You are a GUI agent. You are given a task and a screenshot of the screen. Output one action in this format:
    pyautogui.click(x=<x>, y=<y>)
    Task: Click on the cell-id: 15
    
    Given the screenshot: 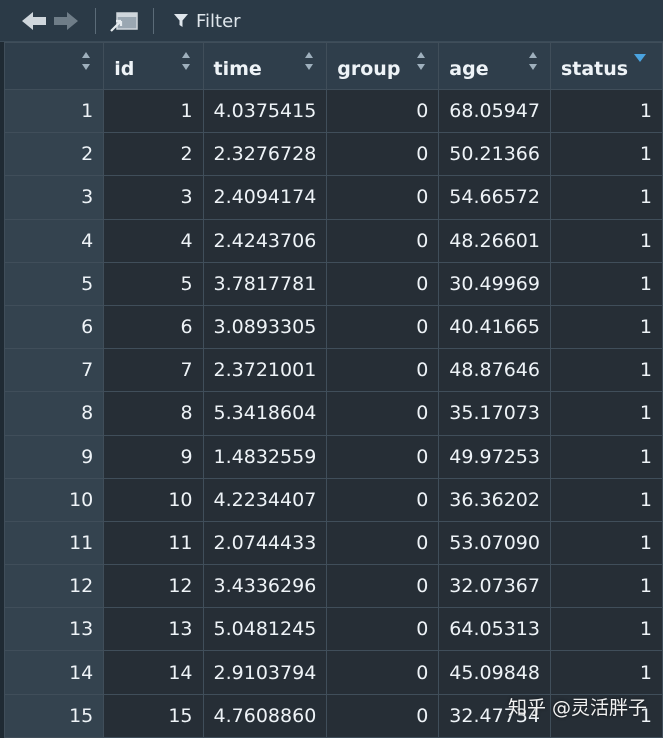 What is the action you would take?
    pyautogui.click(x=153, y=715)
    